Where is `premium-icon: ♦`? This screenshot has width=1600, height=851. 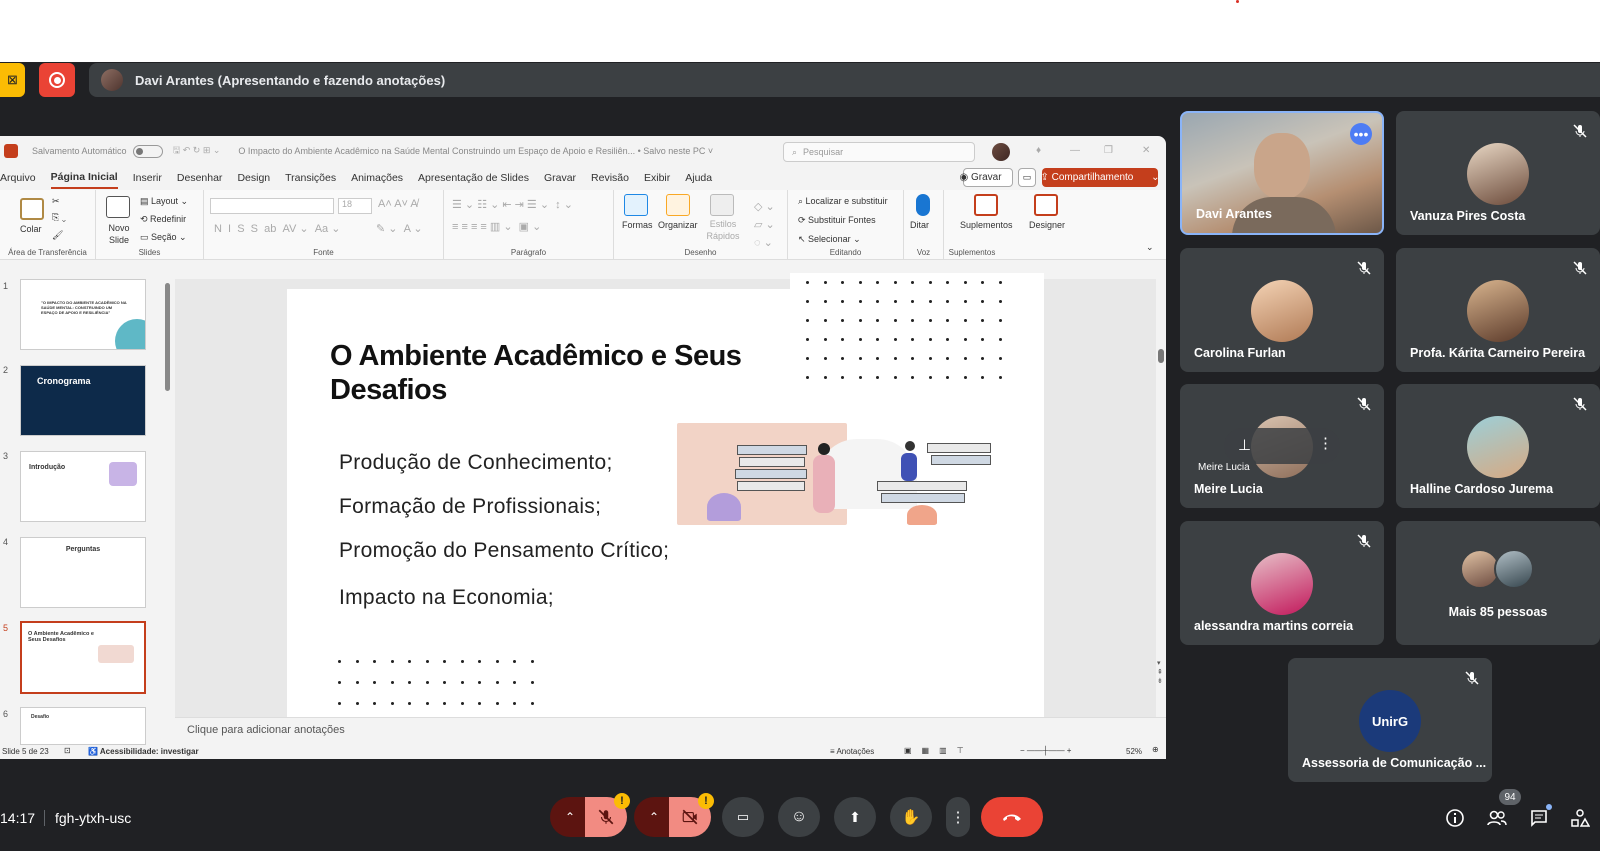 premium-icon: ♦ is located at coordinates (1038, 150).